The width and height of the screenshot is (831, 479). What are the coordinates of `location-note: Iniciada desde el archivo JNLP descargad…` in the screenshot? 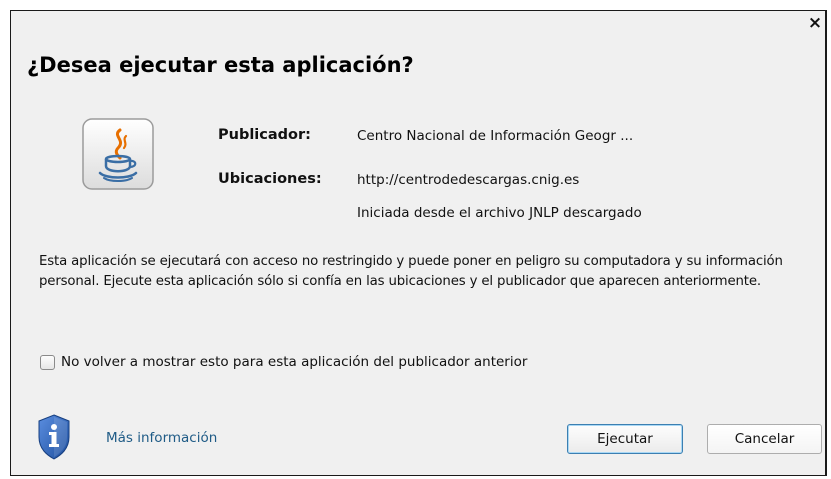 It's located at (499, 213).